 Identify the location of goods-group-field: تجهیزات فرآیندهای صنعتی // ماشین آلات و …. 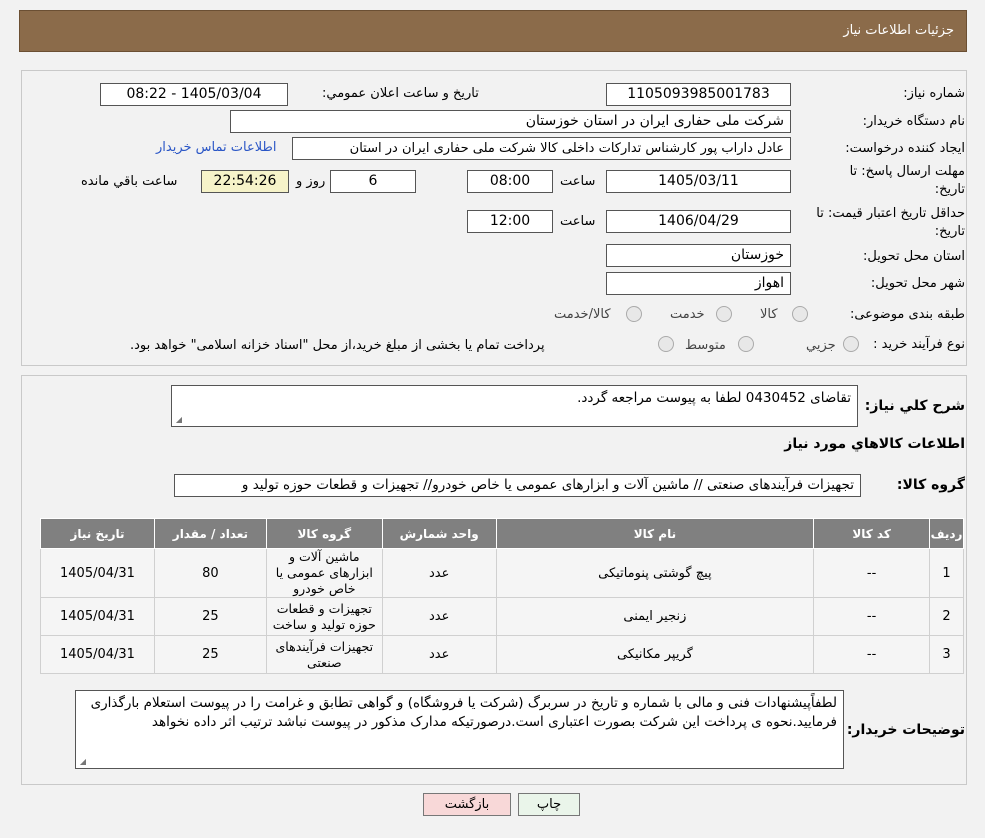
(517, 485).